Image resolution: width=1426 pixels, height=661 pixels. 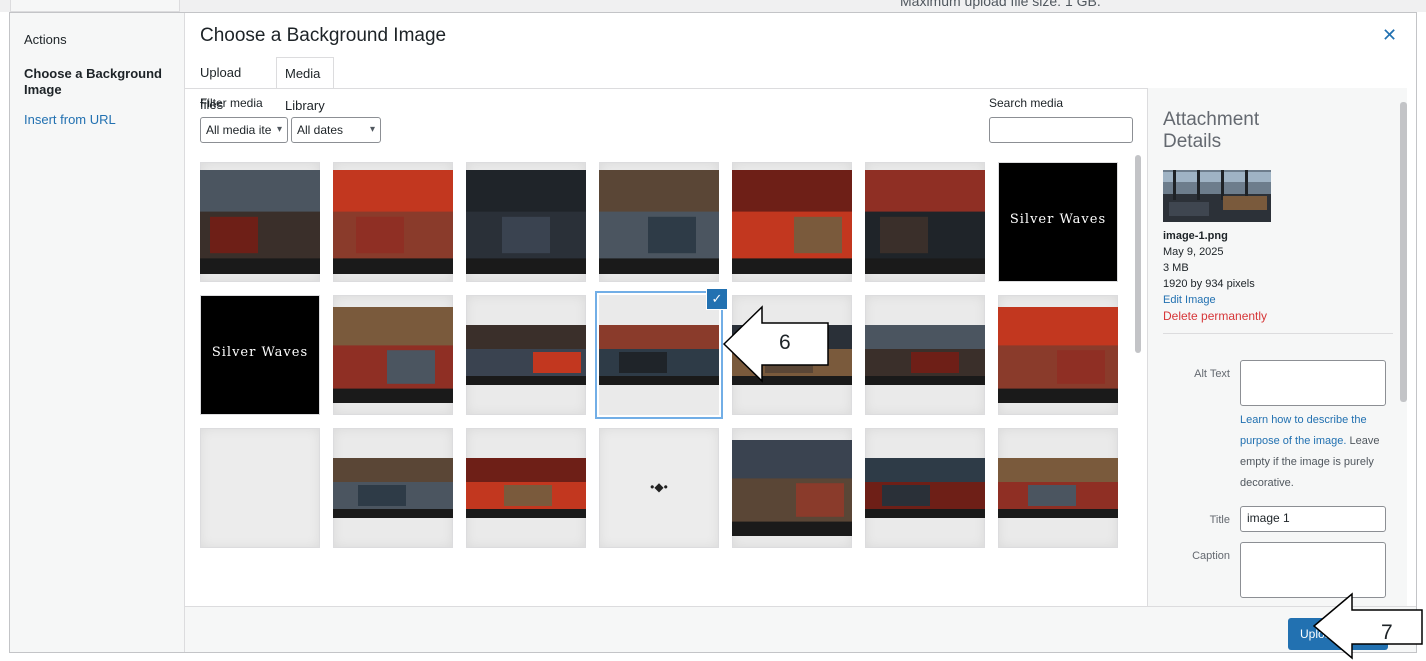 I want to click on step-6-label: 6, so click(x=785, y=342).